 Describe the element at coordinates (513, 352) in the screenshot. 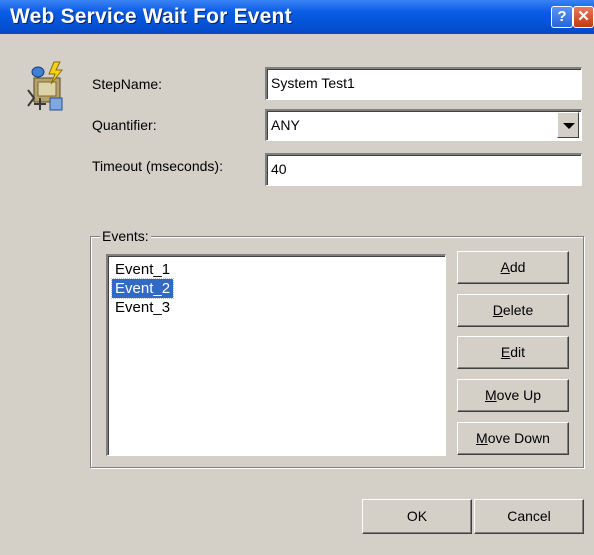

I see `edit-button: Edit` at that location.